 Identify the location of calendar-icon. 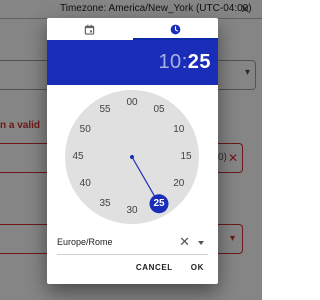
(90, 29).